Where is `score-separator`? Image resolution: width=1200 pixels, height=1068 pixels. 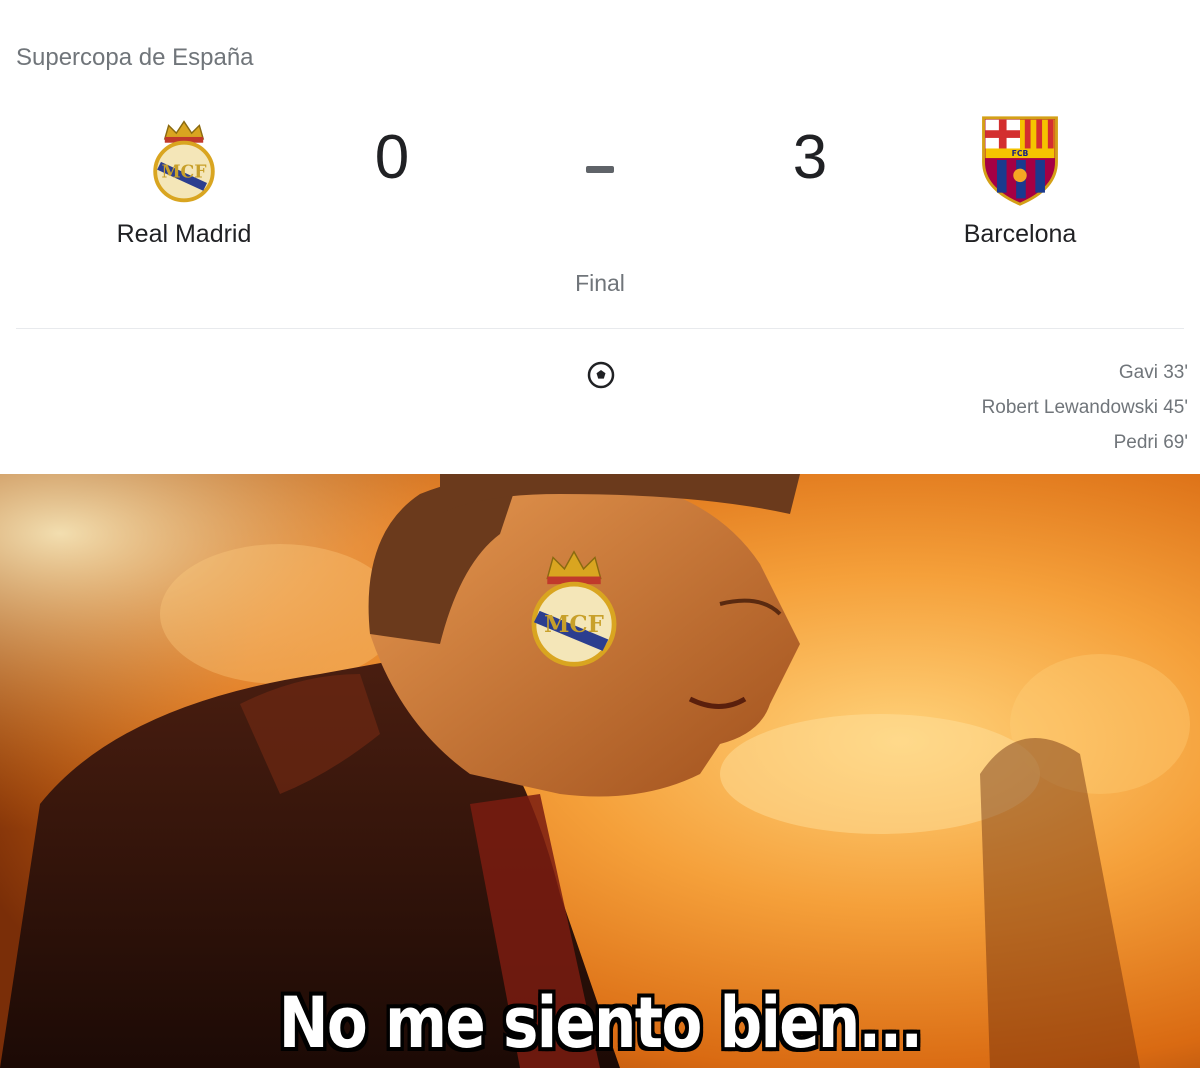 score-separator is located at coordinates (600, 169).